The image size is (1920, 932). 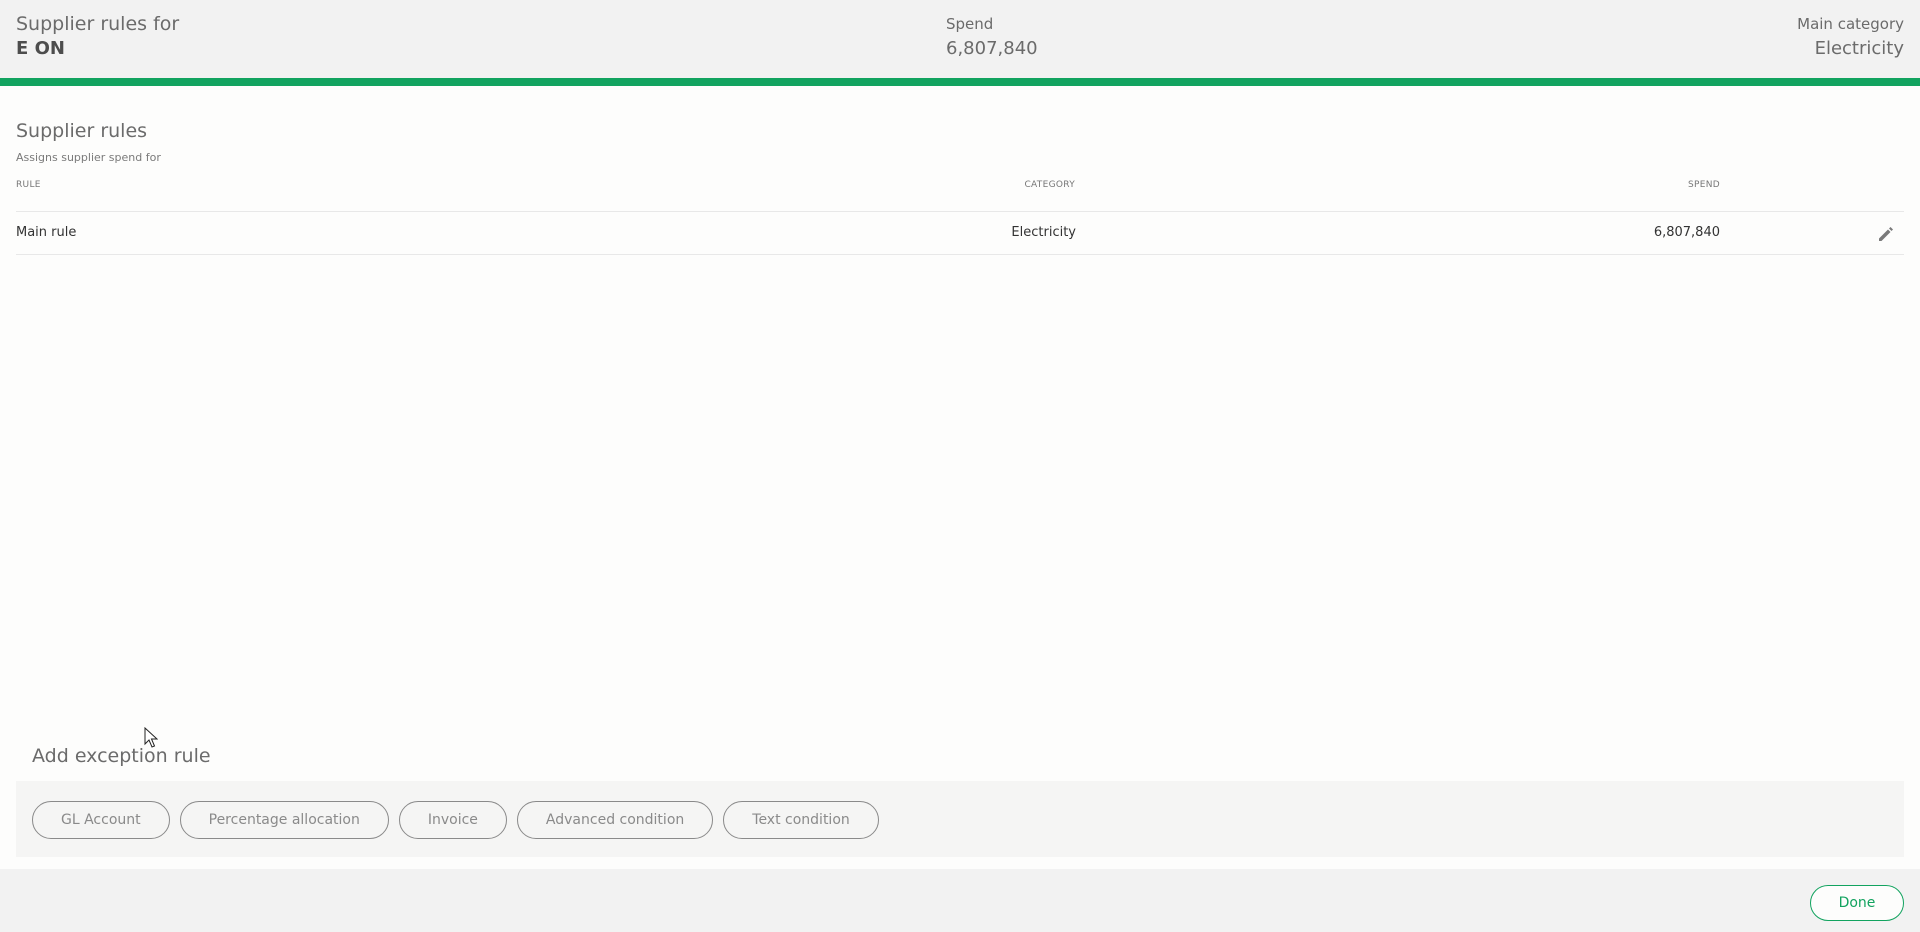 I want to click on rule-name: Main rule, so click(x=46, y=232).